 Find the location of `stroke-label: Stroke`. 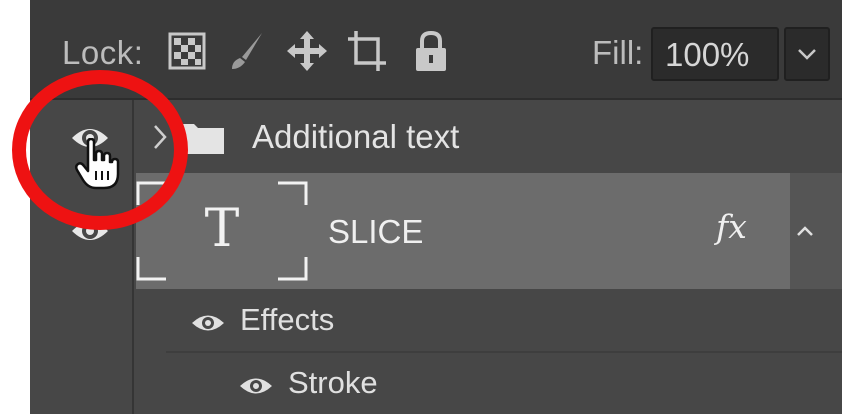

stroke-label: Stroke is located at coordinates (333, 382).